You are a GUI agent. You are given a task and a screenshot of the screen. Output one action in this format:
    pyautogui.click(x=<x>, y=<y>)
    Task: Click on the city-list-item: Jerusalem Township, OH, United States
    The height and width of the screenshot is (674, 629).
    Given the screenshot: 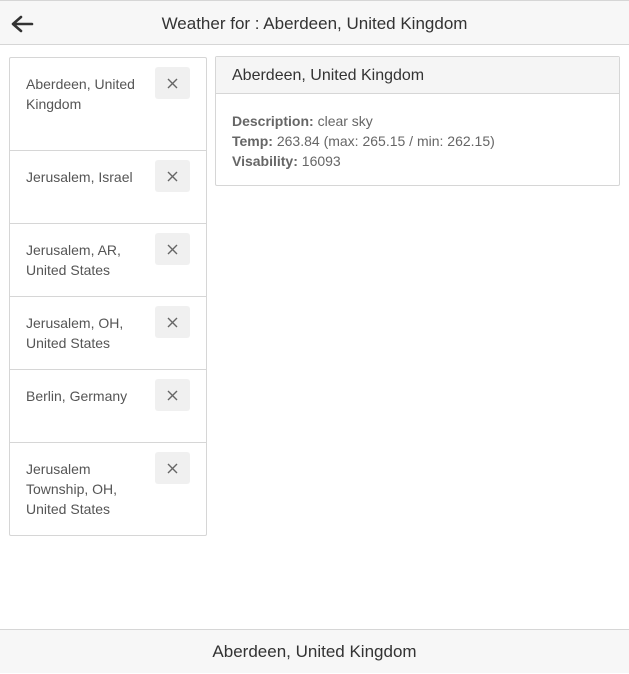 What is the action you would take?
    pyautogui.click(x=108, y=489)
    